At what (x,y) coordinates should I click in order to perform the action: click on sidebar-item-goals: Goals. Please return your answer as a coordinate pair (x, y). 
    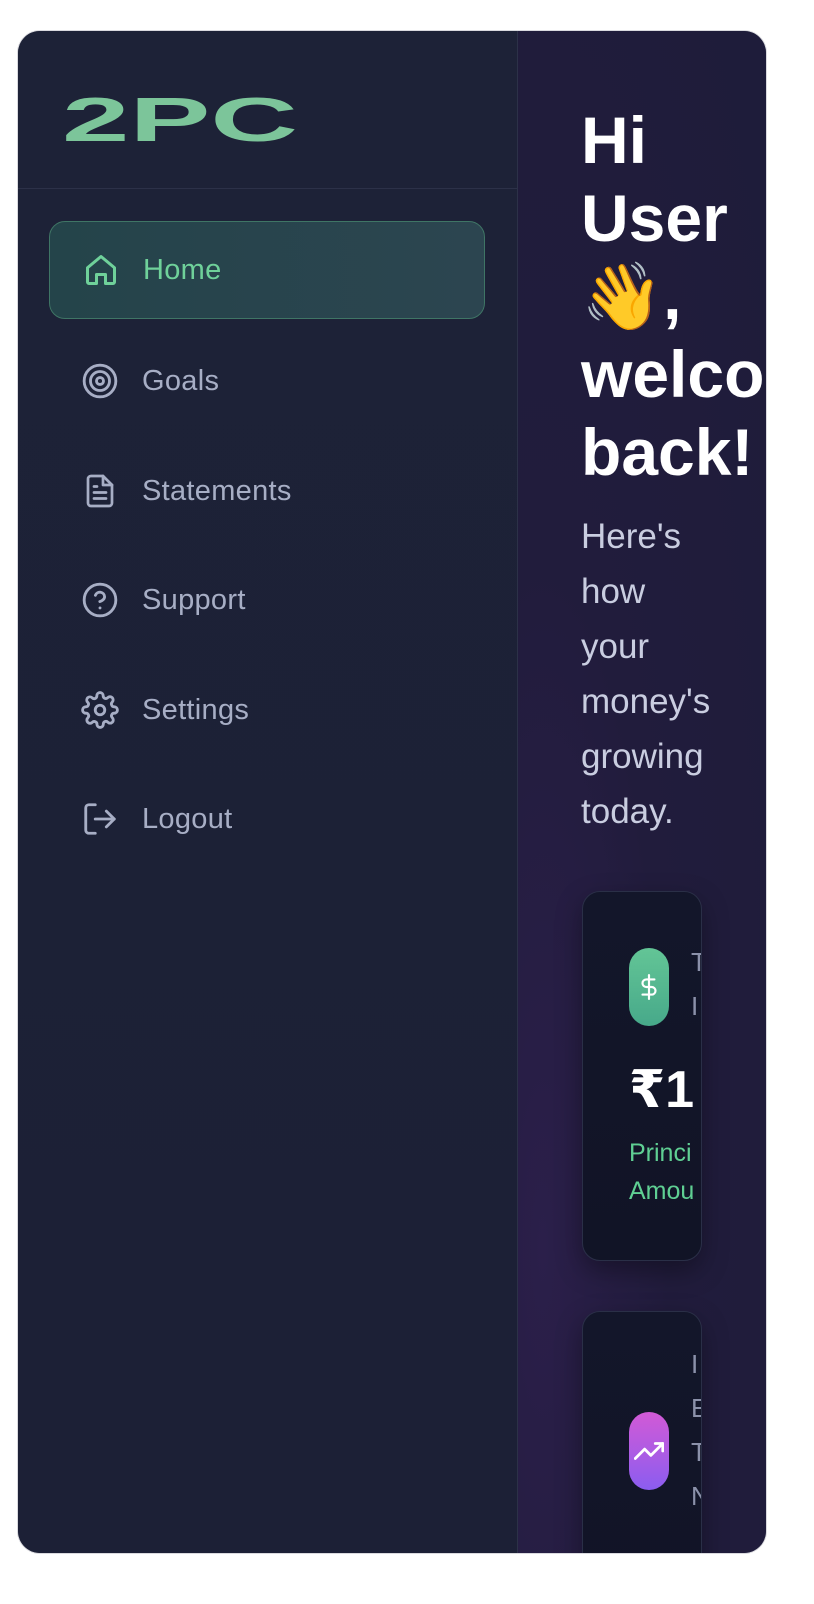
    Looking at the image, I should click on (267, 381).